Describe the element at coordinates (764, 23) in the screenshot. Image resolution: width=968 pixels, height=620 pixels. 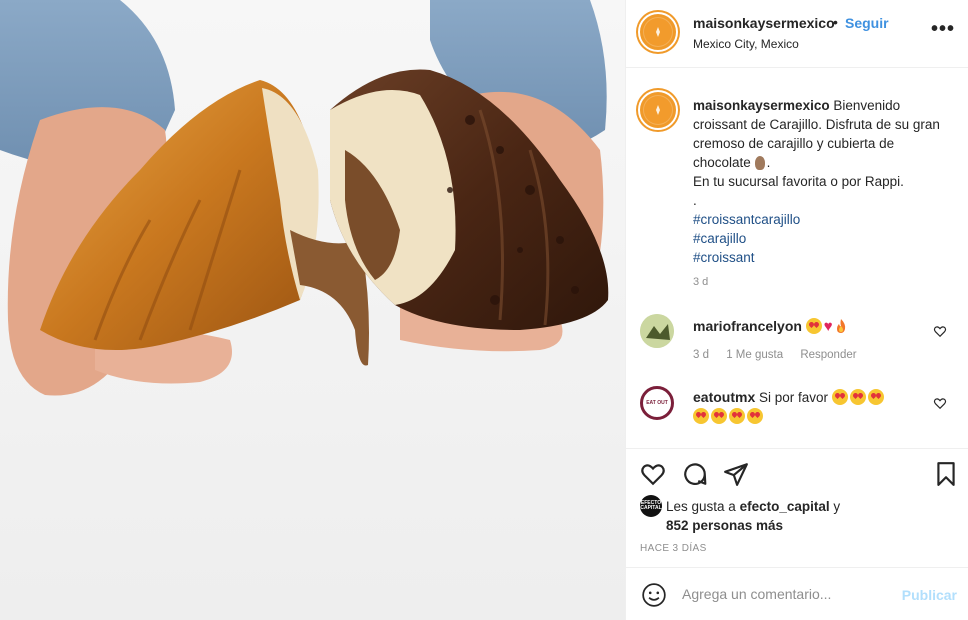
I see `post-username: maisonkaysermexico` at that location.